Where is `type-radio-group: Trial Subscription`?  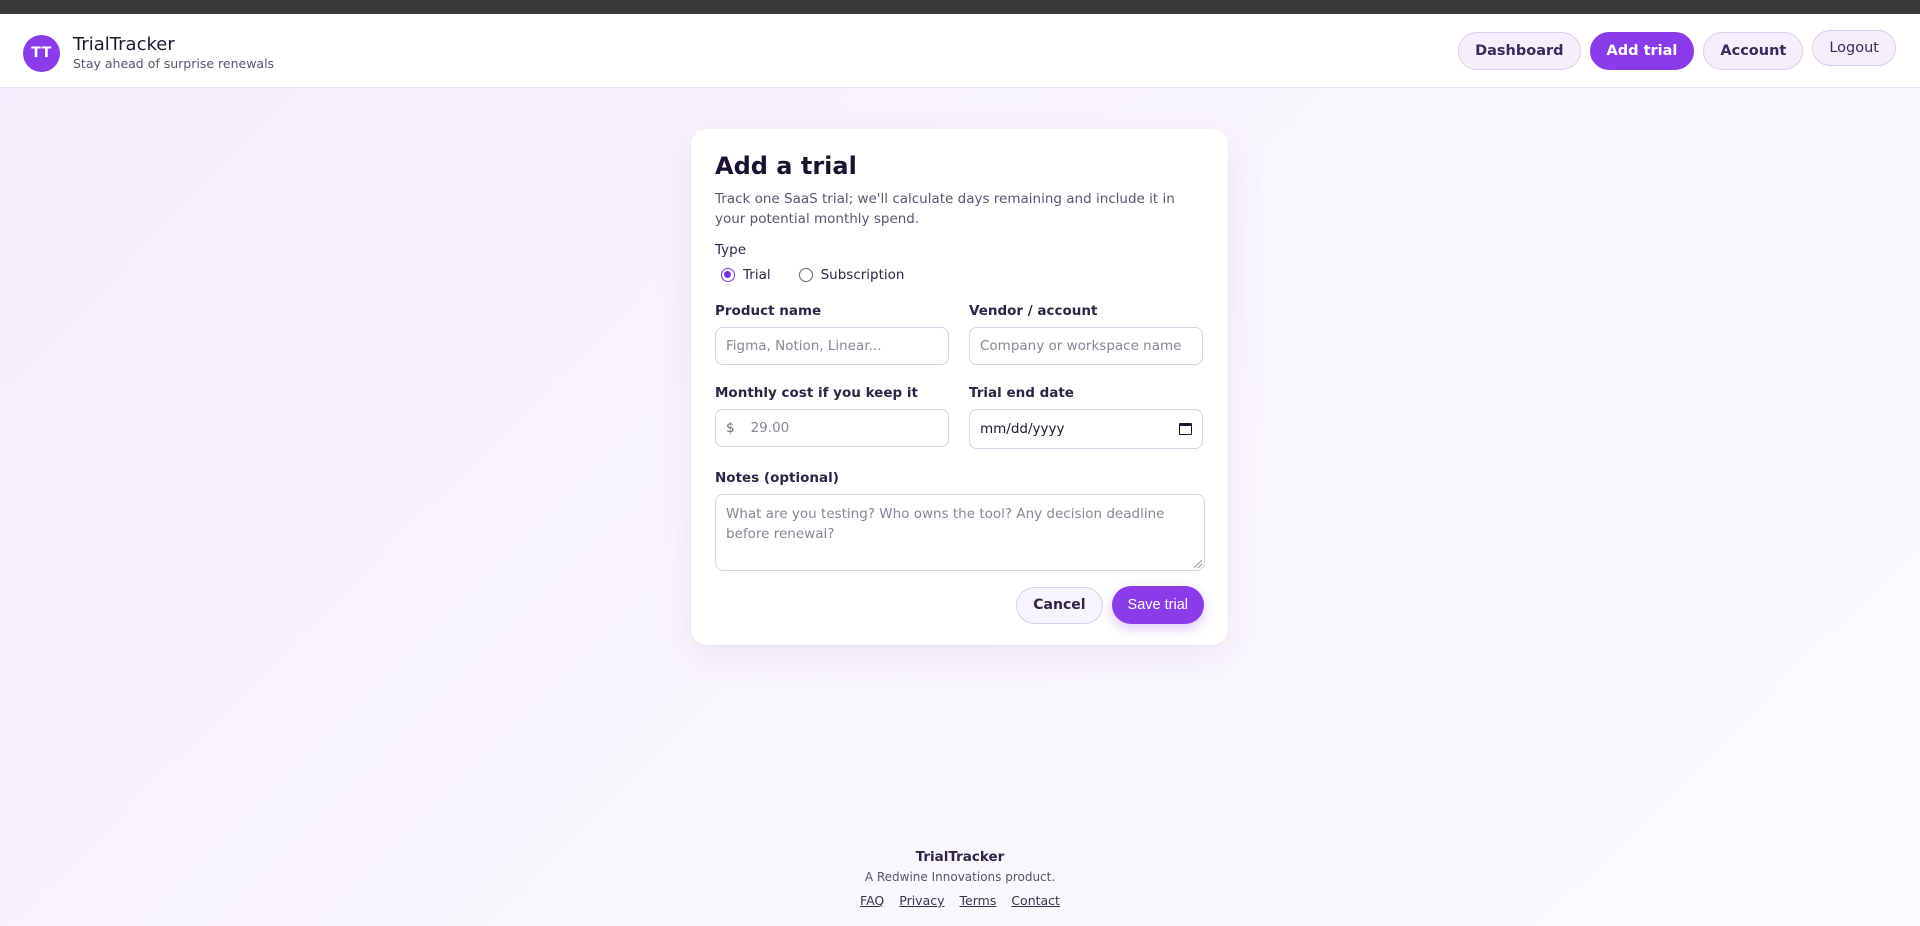 type-radio-group: Trial Subscription is located at coordinates (959, 275).